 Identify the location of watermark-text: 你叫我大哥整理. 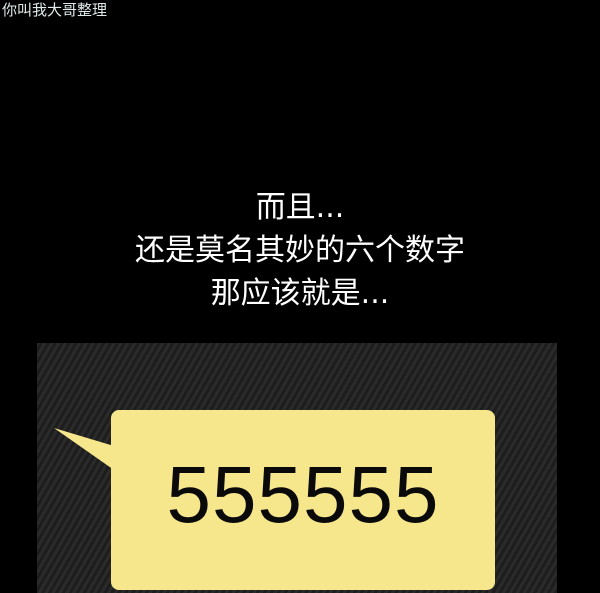
(55, 10).